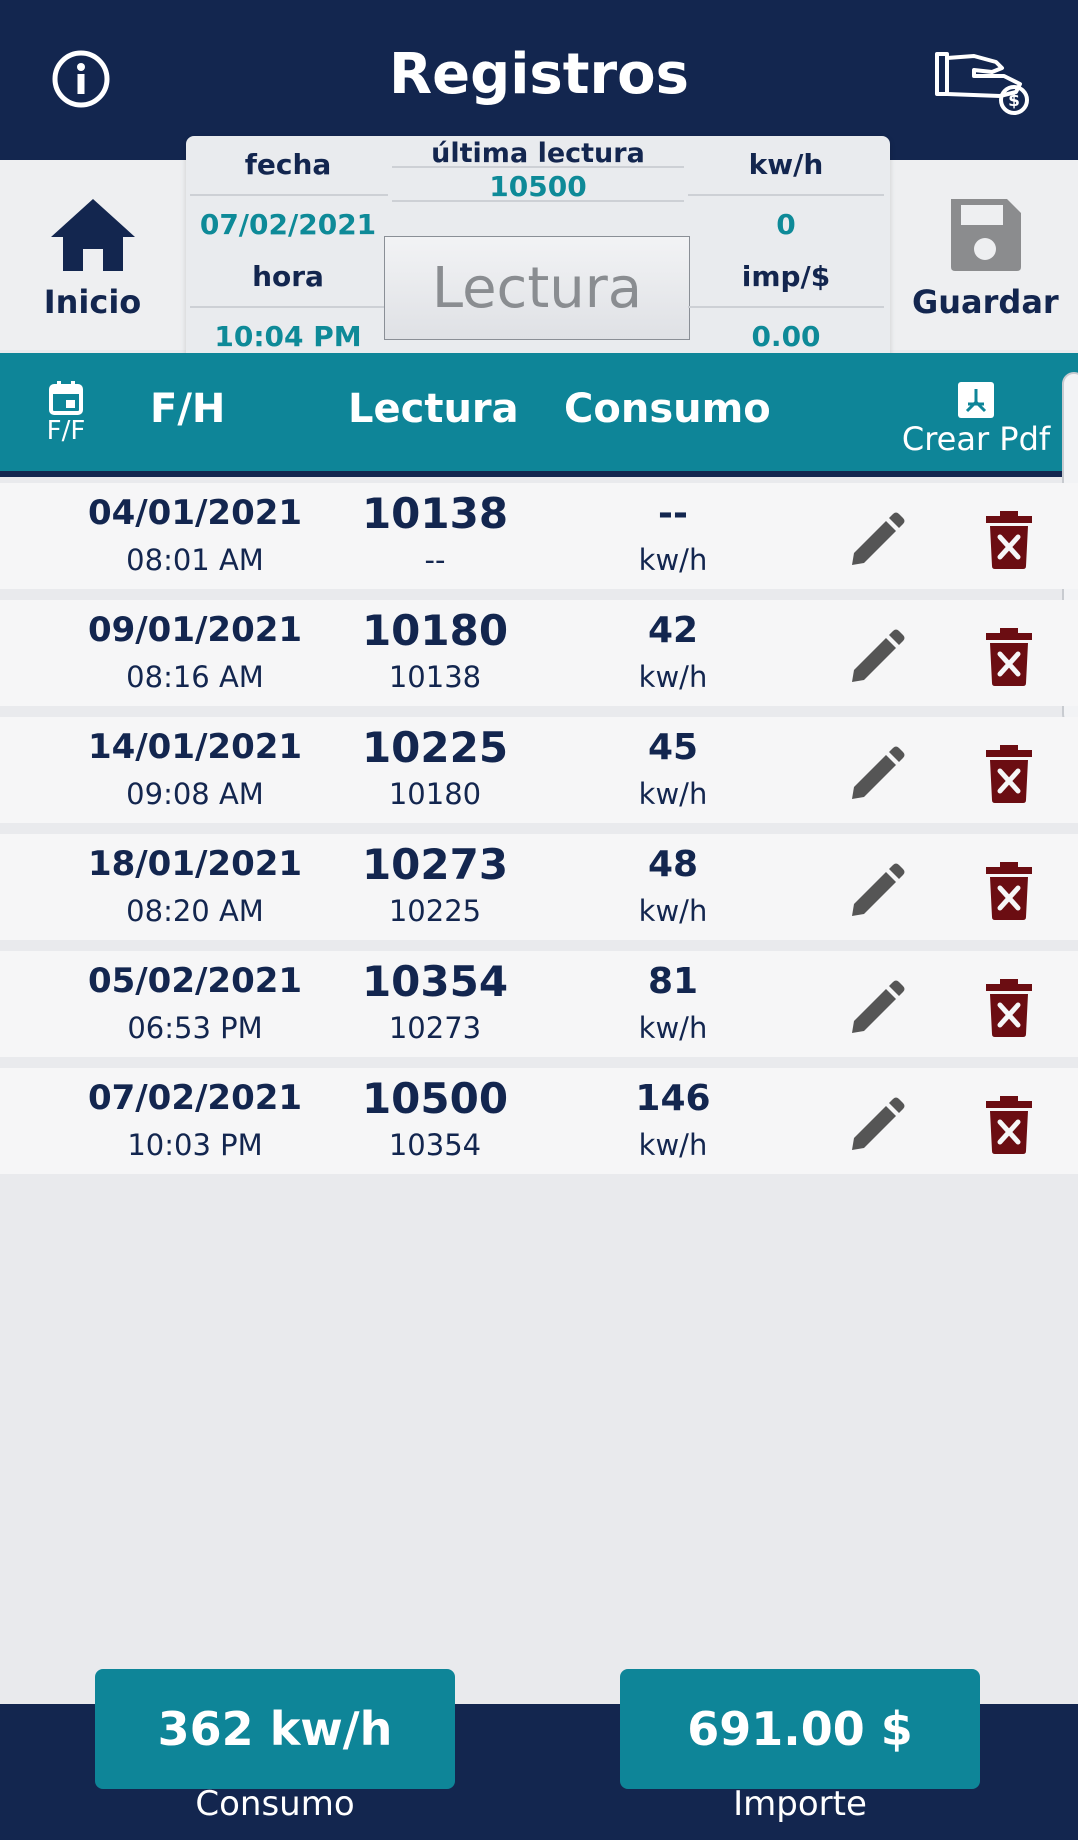  Describe the element at coordinates (673, 981) in the screenshot. I see `row-consumption: 81` at that location.